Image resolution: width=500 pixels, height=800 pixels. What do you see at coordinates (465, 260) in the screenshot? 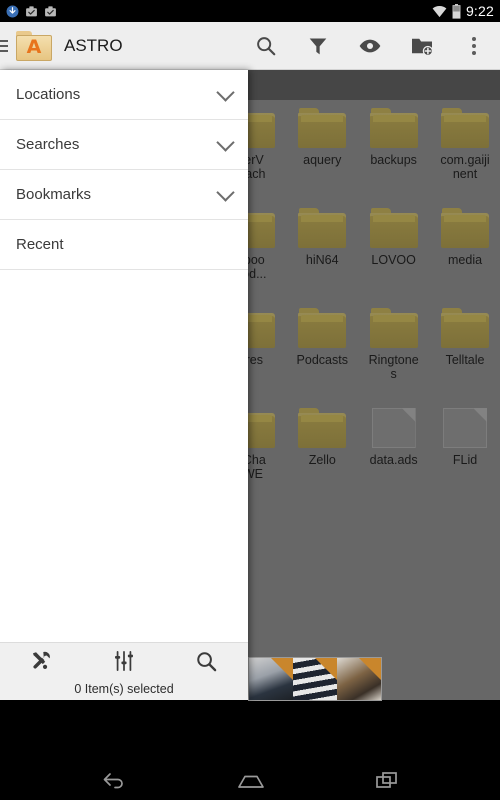
I see `file-item-label: media` at bounding box center [465, 260].